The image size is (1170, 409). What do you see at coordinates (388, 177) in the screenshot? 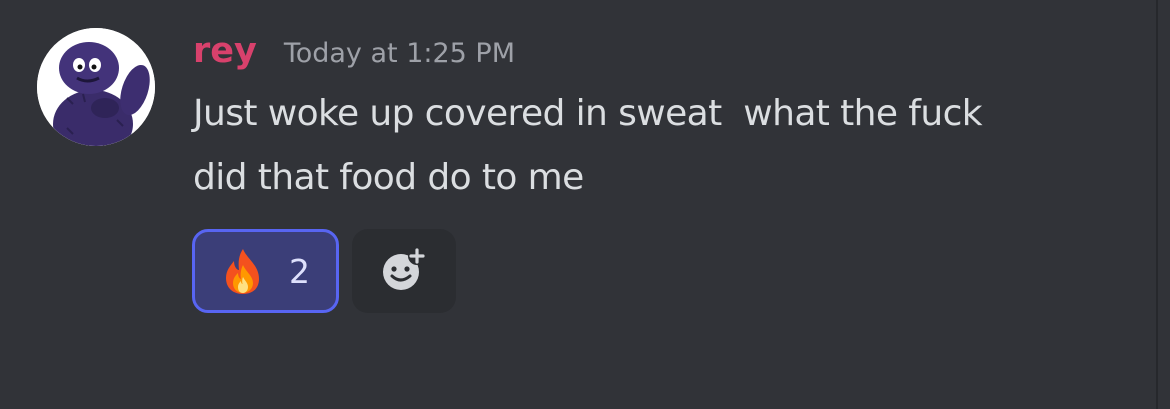
I see `message-line: did that food do to me` at bounding box center [388, 177].